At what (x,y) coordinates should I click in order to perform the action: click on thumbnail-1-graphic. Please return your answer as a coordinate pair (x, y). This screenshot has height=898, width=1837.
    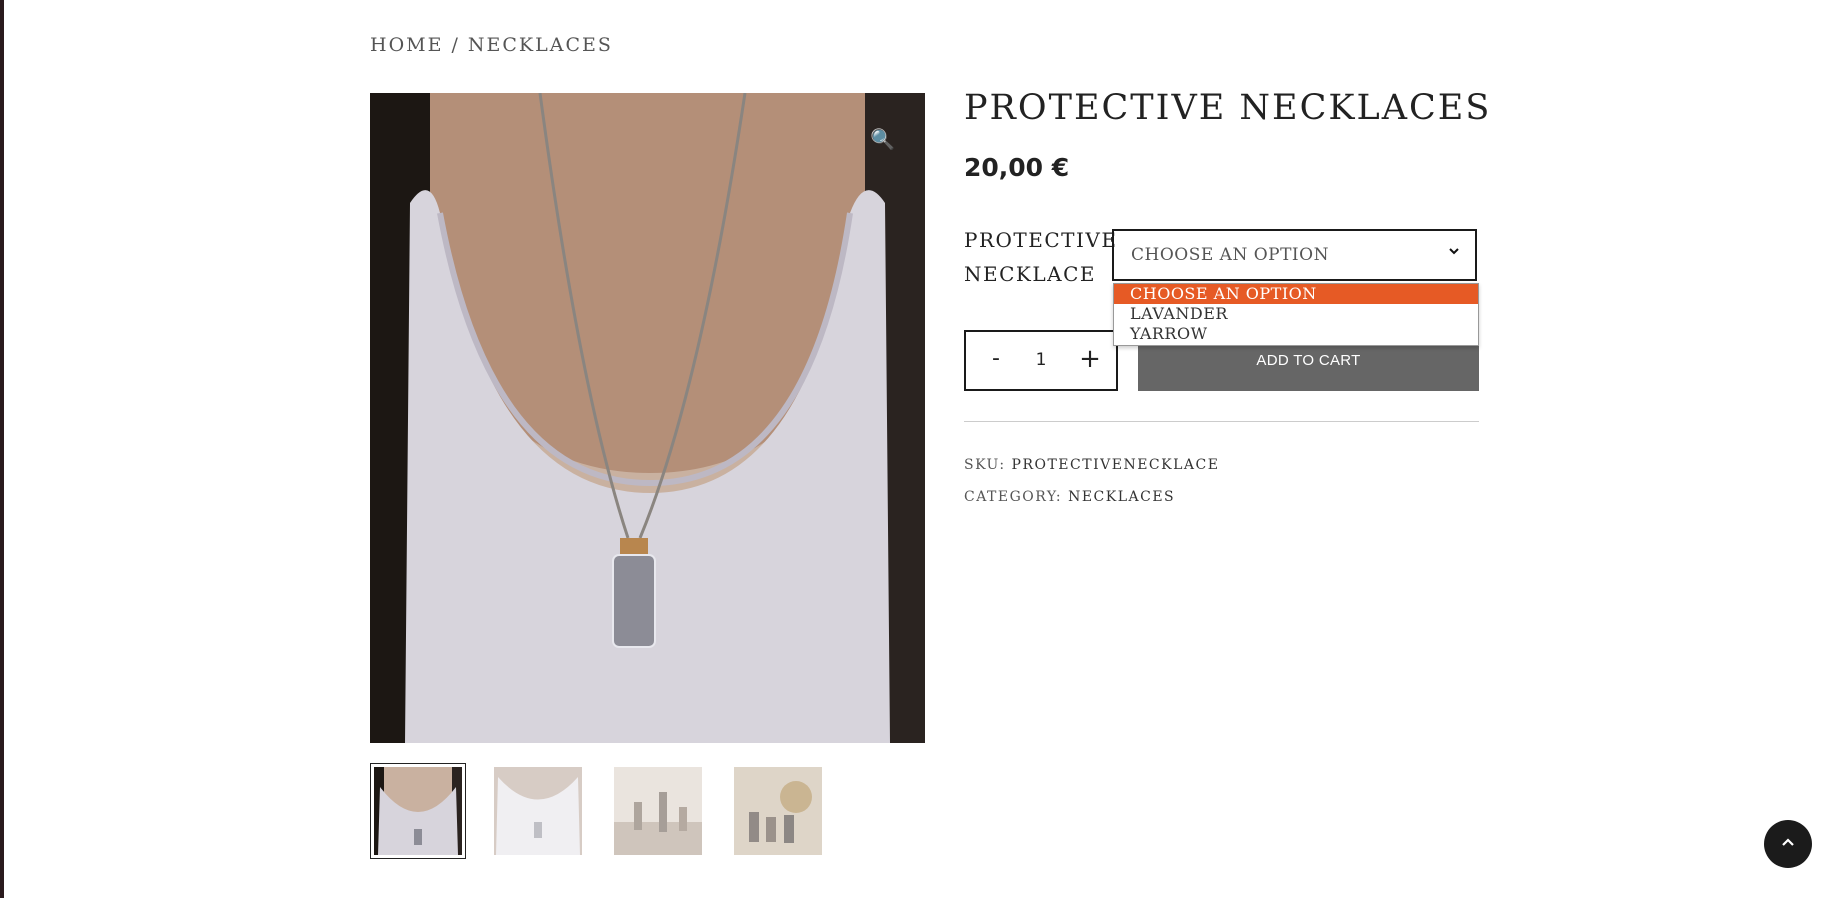
    Looking at the image, I should click on (418, 811).